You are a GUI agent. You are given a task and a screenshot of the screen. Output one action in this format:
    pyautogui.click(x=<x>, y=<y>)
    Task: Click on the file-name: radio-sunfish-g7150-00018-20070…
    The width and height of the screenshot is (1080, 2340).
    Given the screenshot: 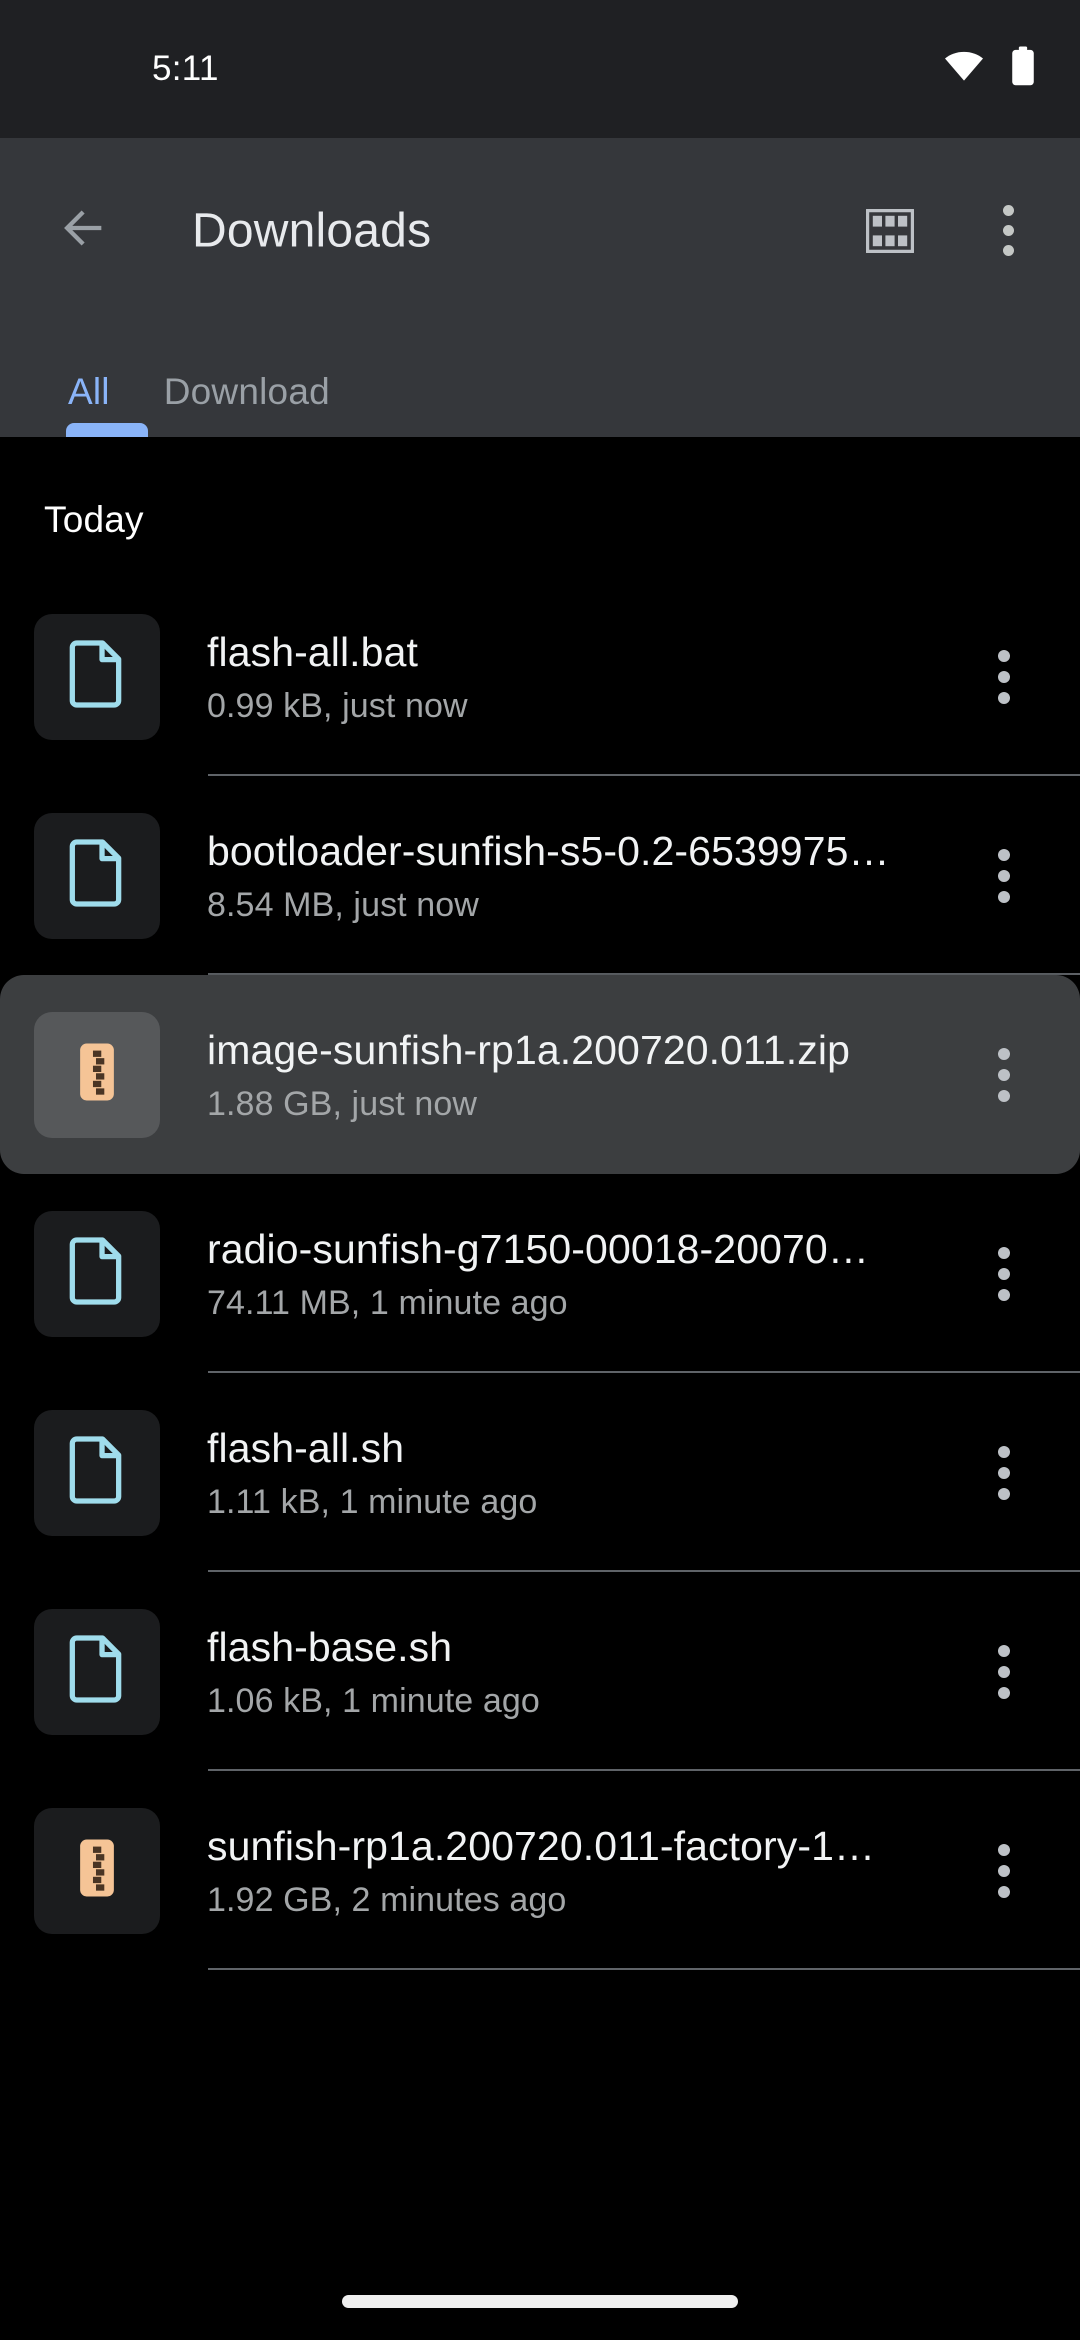 What is the action you would take?
    pyautogui.click(x=538, y=1248)
    